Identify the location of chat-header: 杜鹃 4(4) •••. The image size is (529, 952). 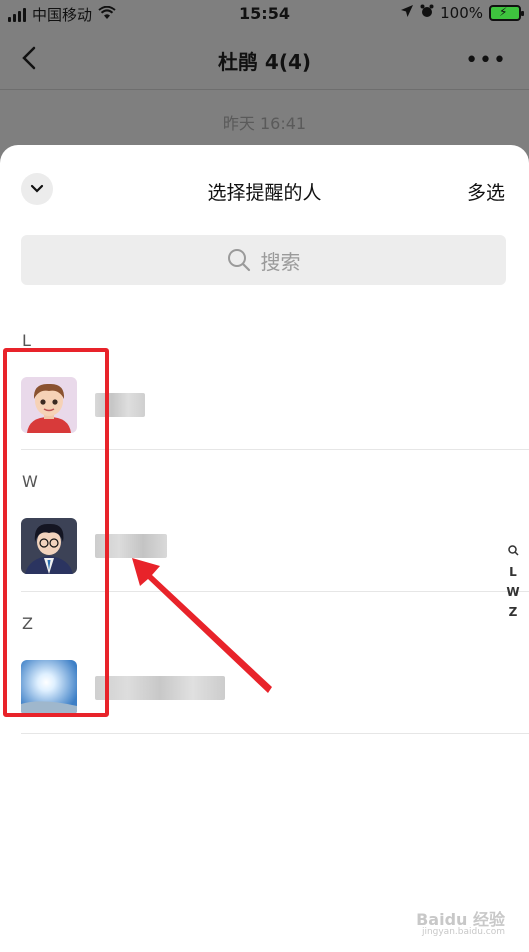
(264, 59).